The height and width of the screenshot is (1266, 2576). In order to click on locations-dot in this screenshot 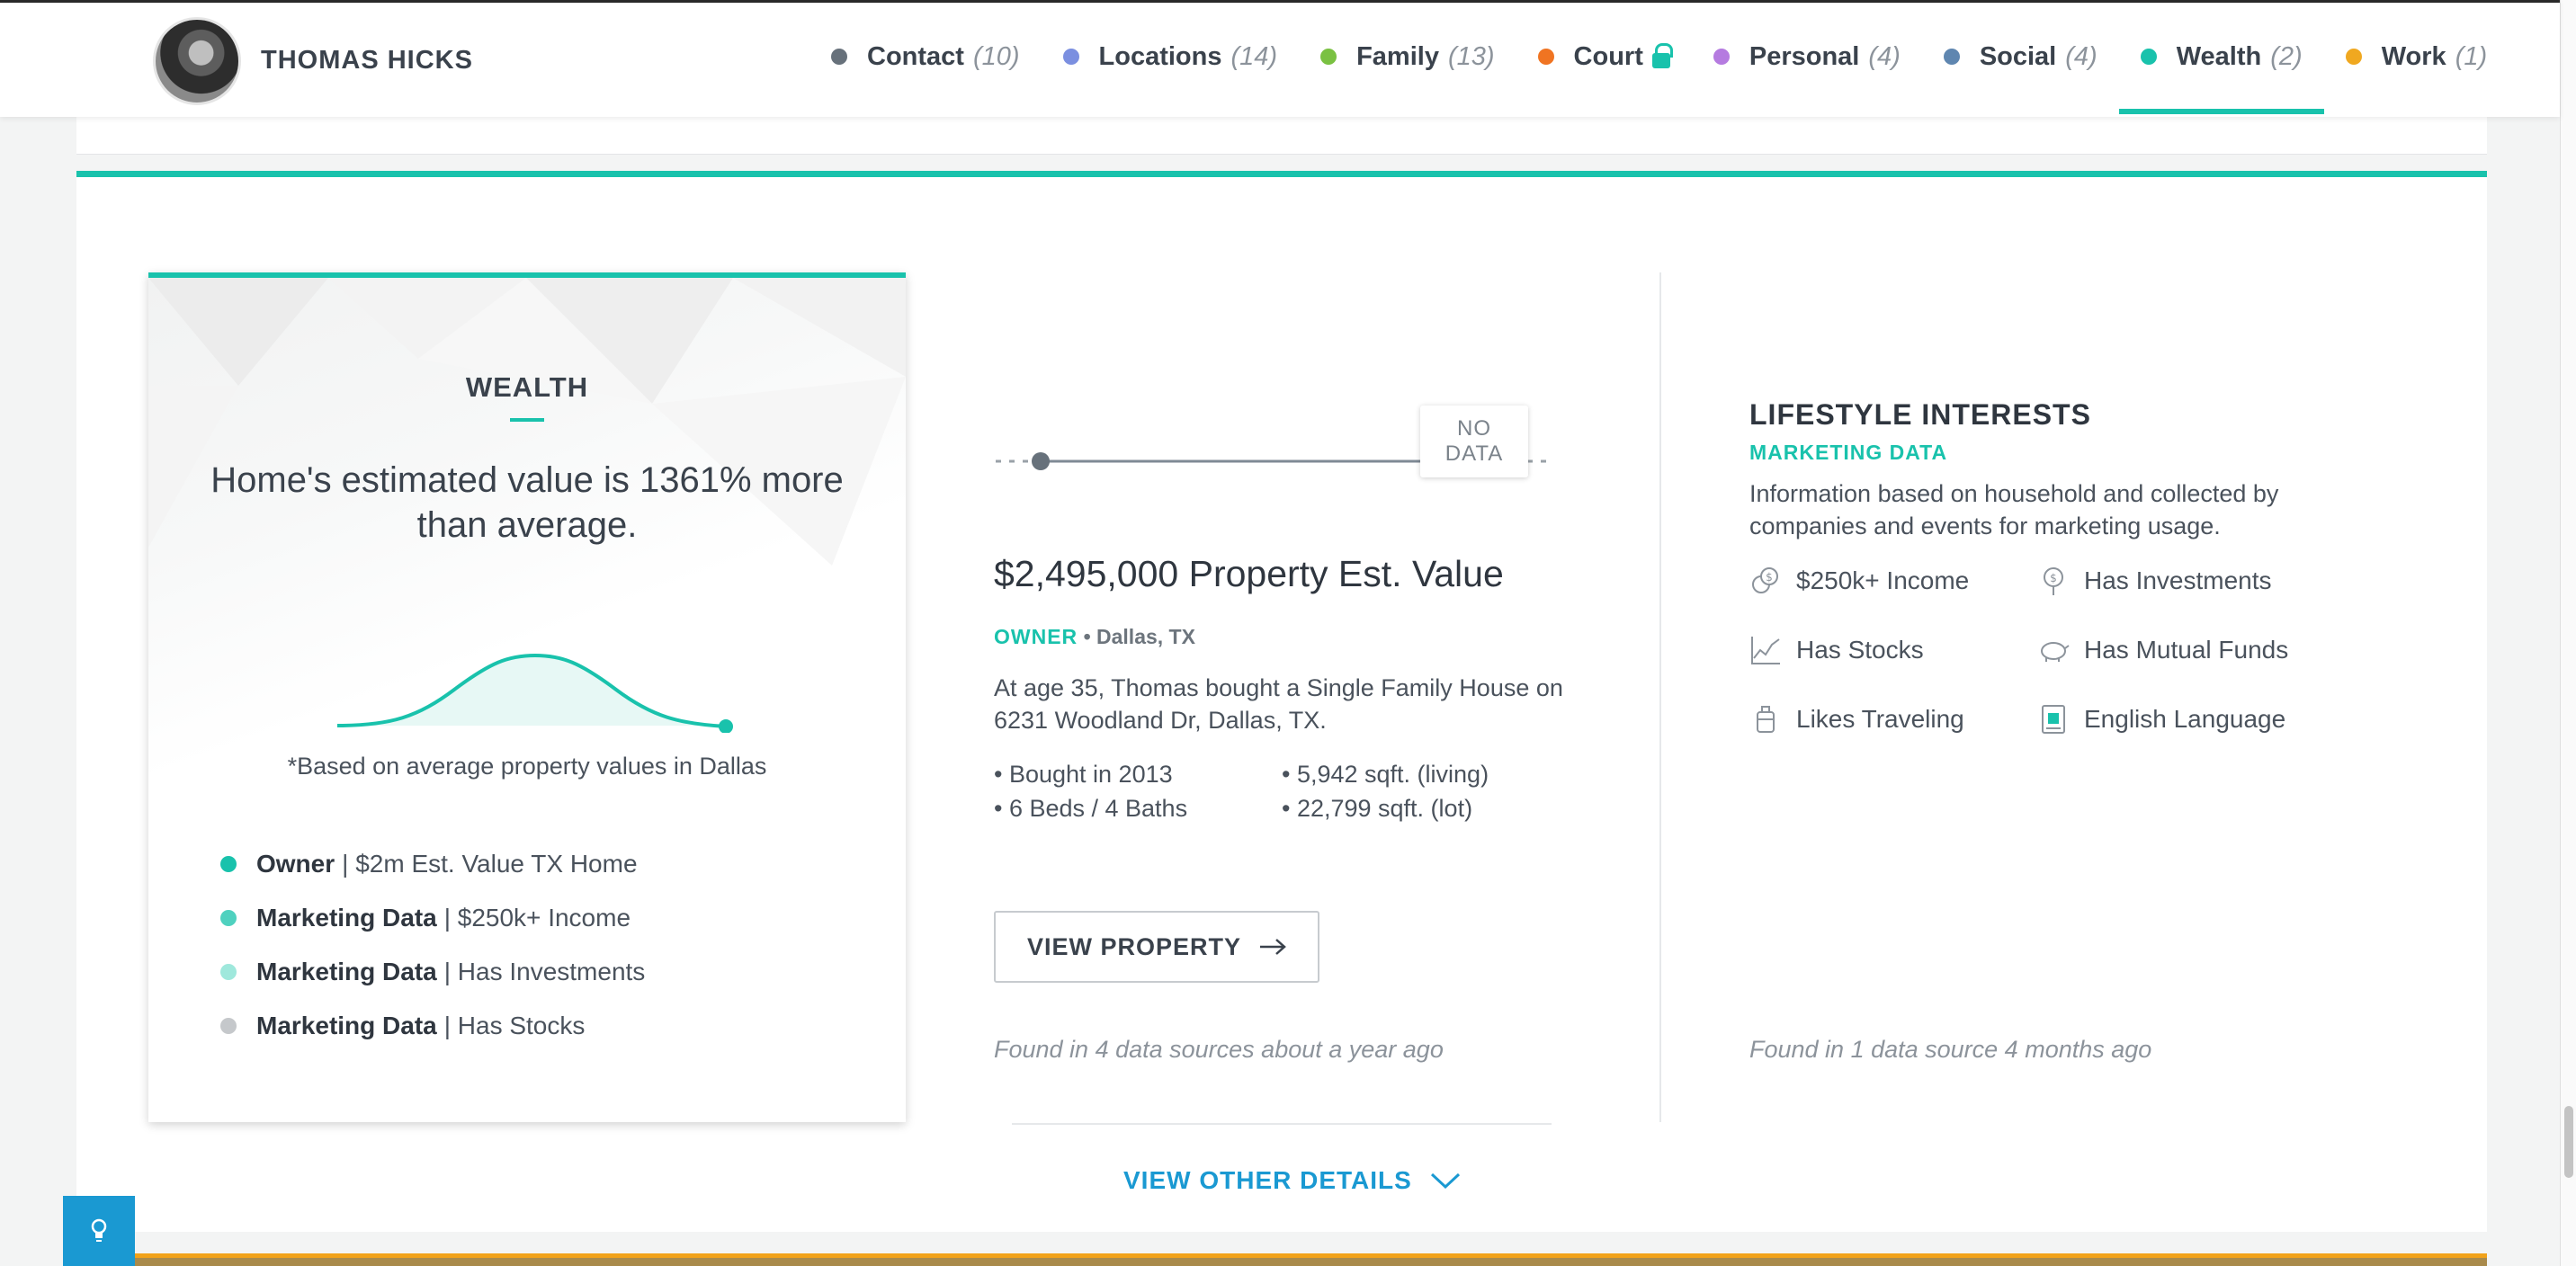, I will do `click(1070, 57)`.